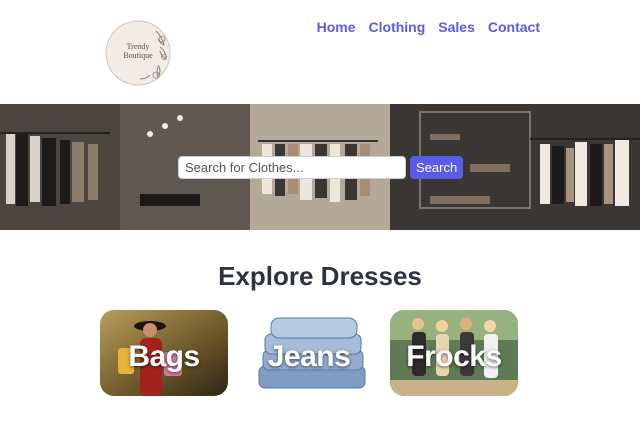 The width and height of the screenshot is (640, 426). I want to click on logo-badge-icon: Trendy Boutique, so click(138, 53).